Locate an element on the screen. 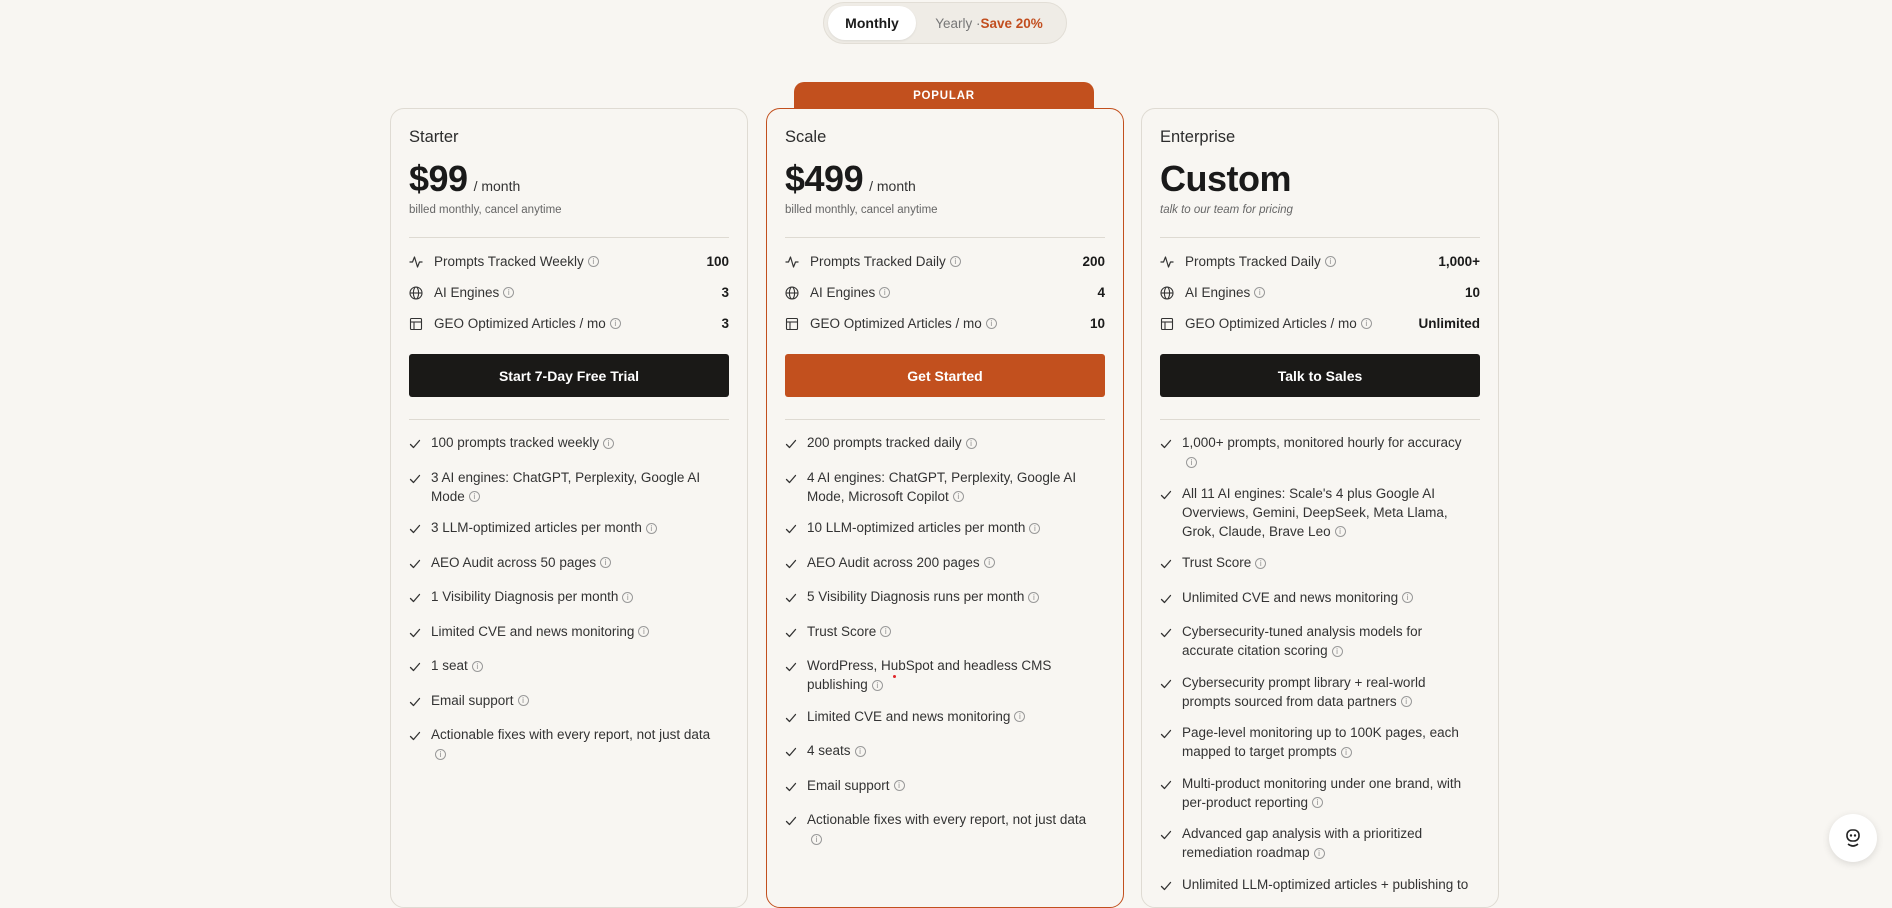 This screenshot has width=1892, height=908. plan-stat-row: AI Engines i 3 is located at coordinates (569, 292).